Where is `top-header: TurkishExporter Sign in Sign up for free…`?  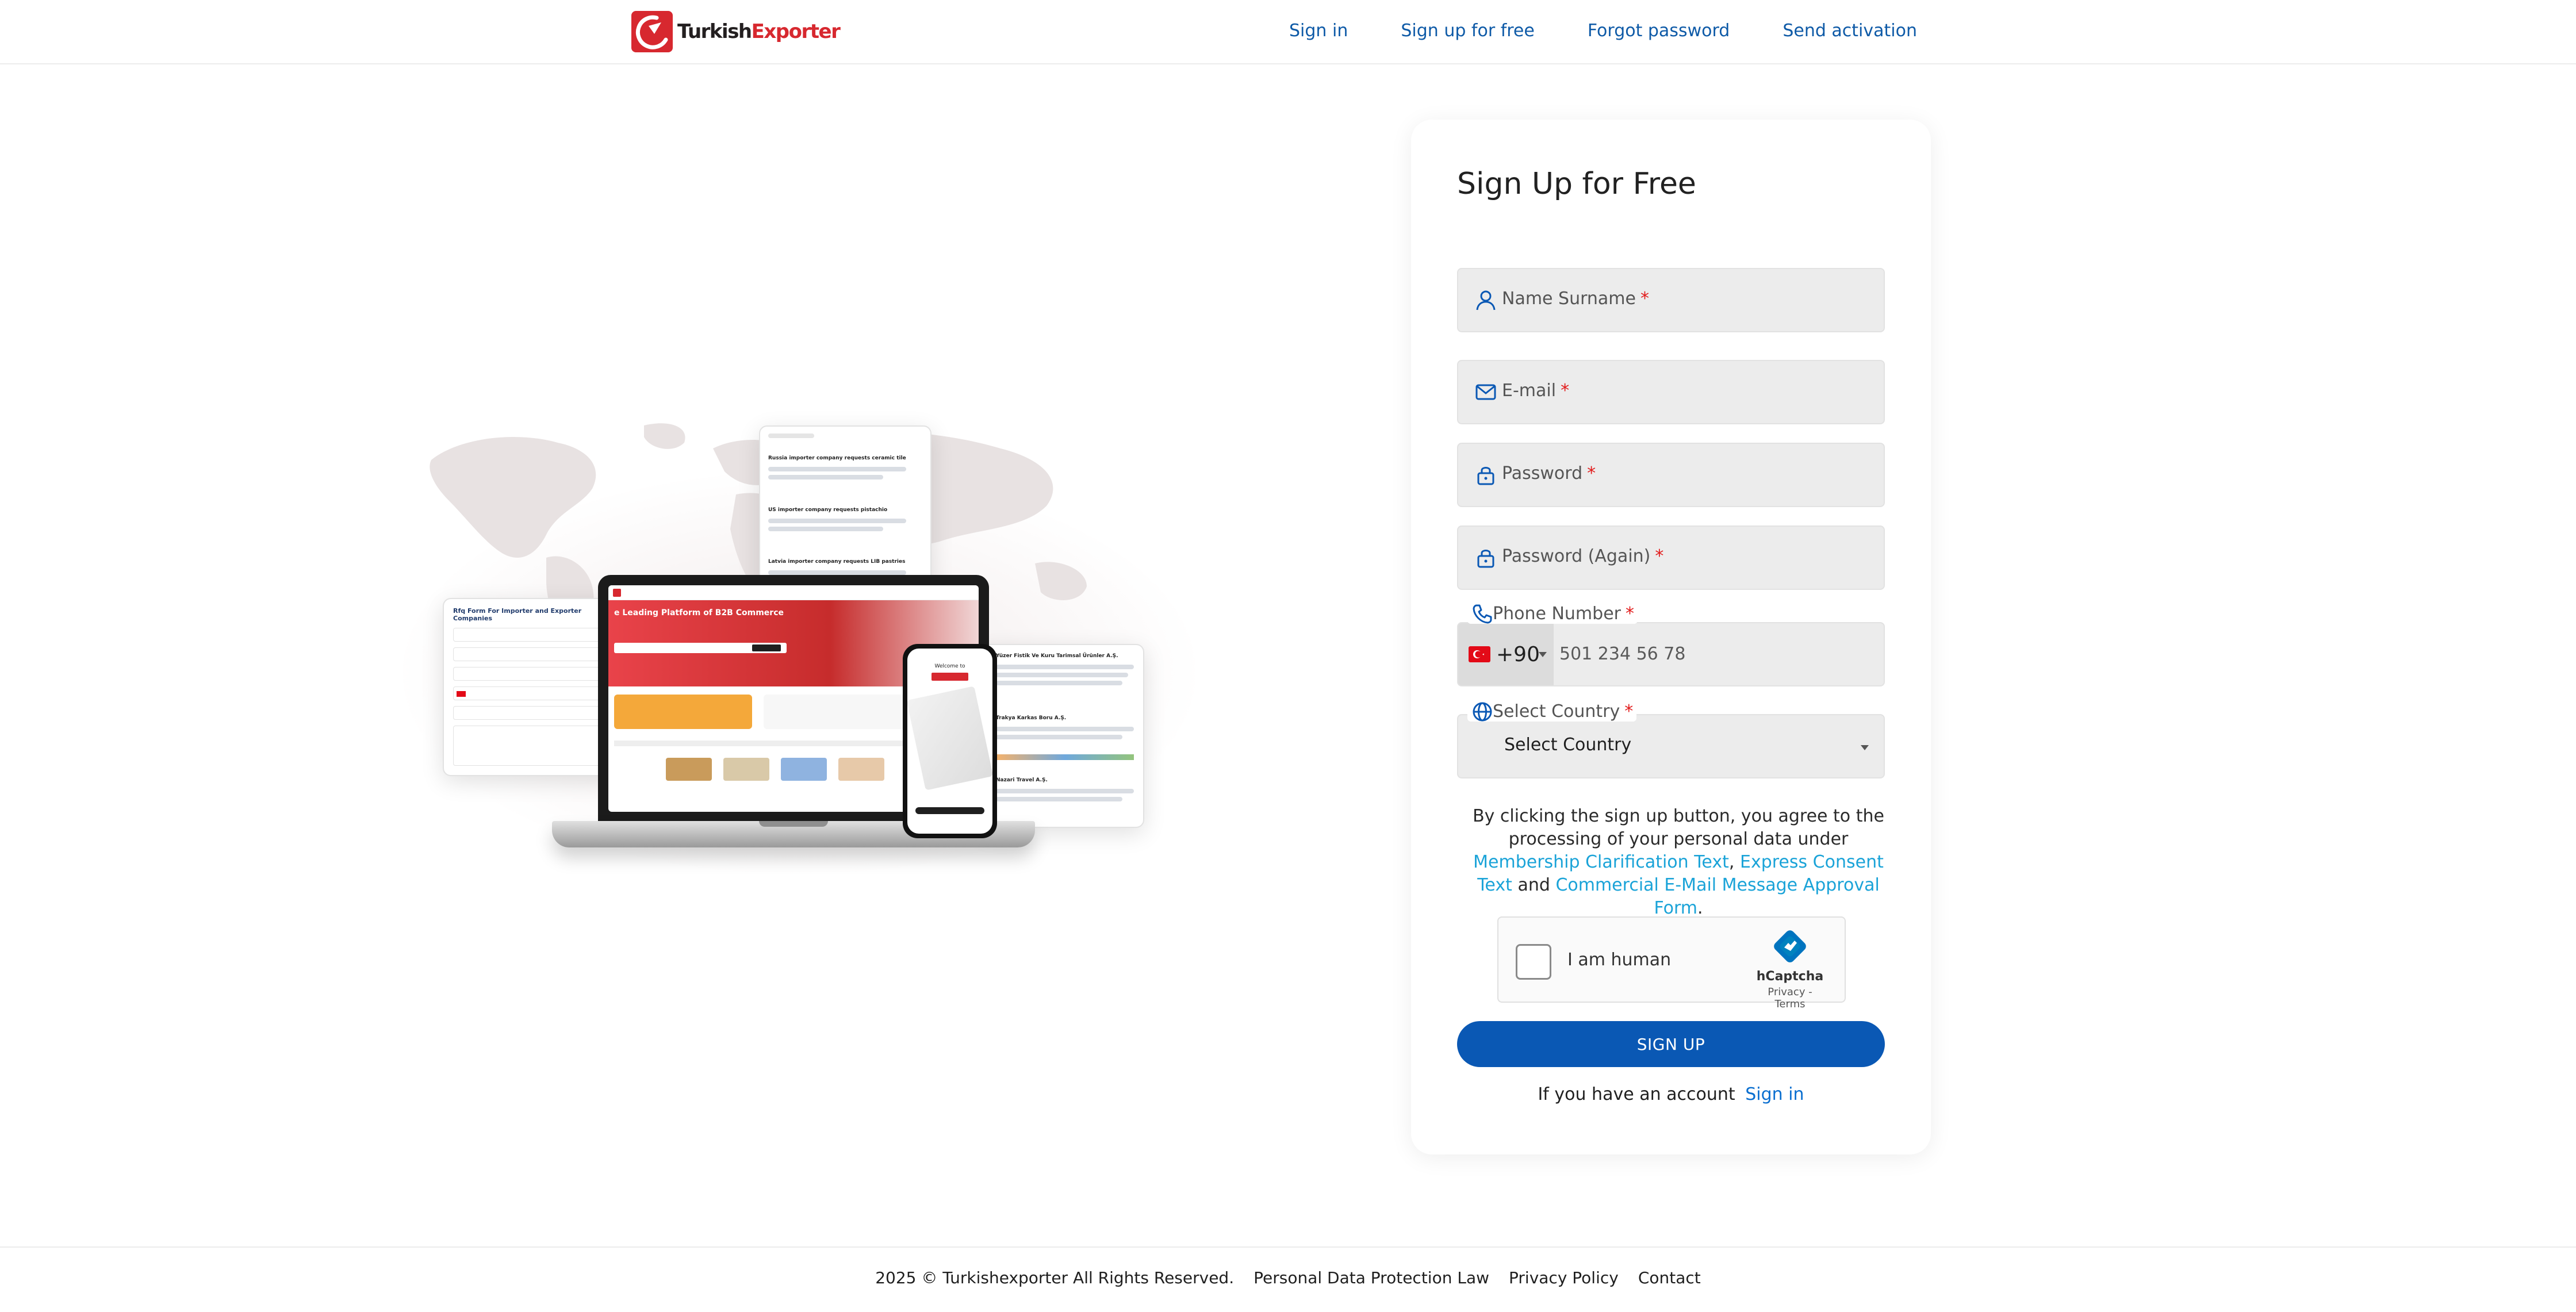 top-header: TurkishExporter Sign in Sign up for free… is located at coordinates (1288, 32).